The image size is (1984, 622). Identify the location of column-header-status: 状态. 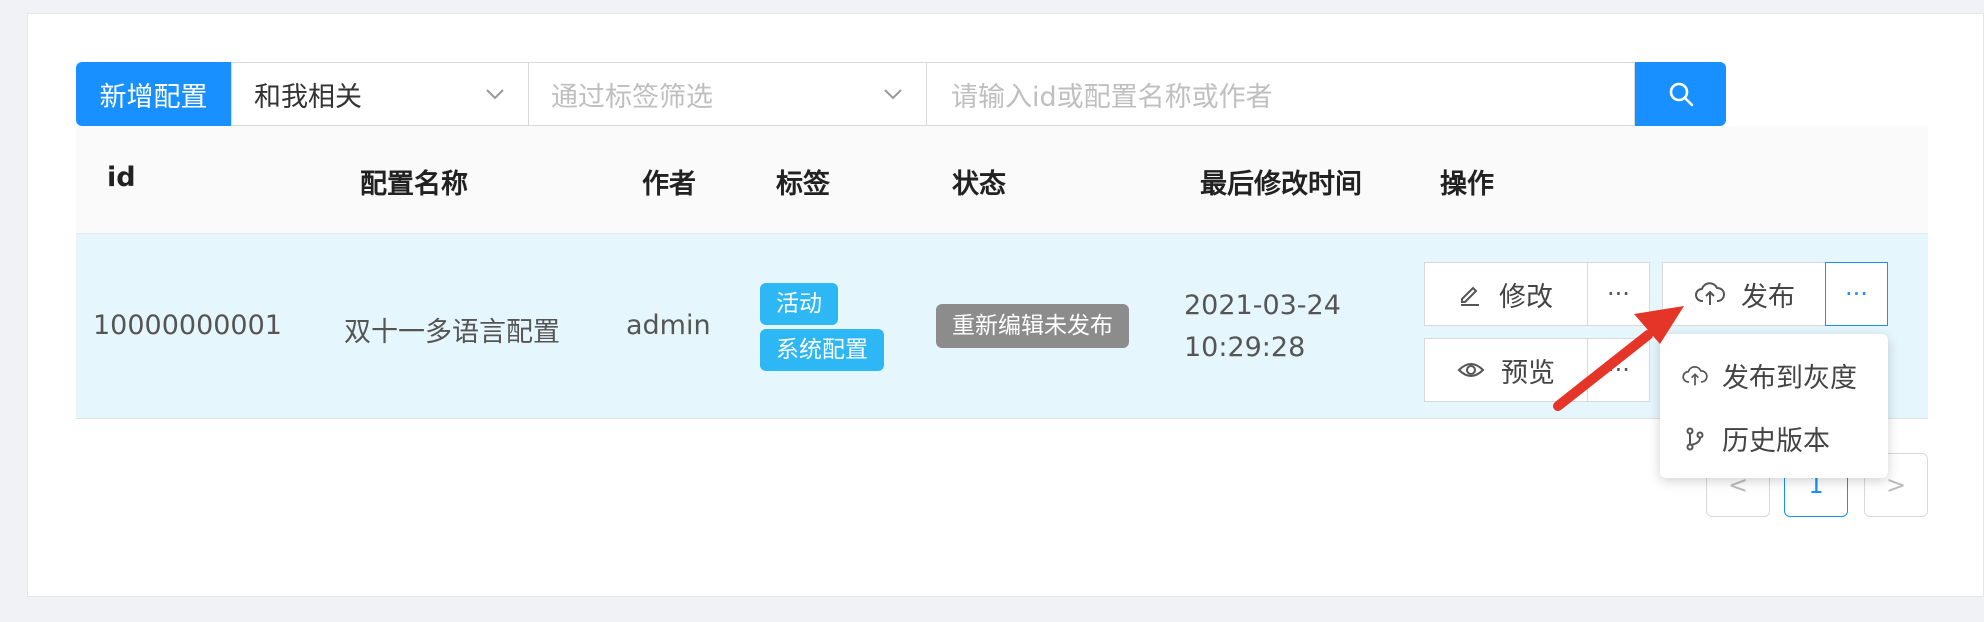
(979, 184).